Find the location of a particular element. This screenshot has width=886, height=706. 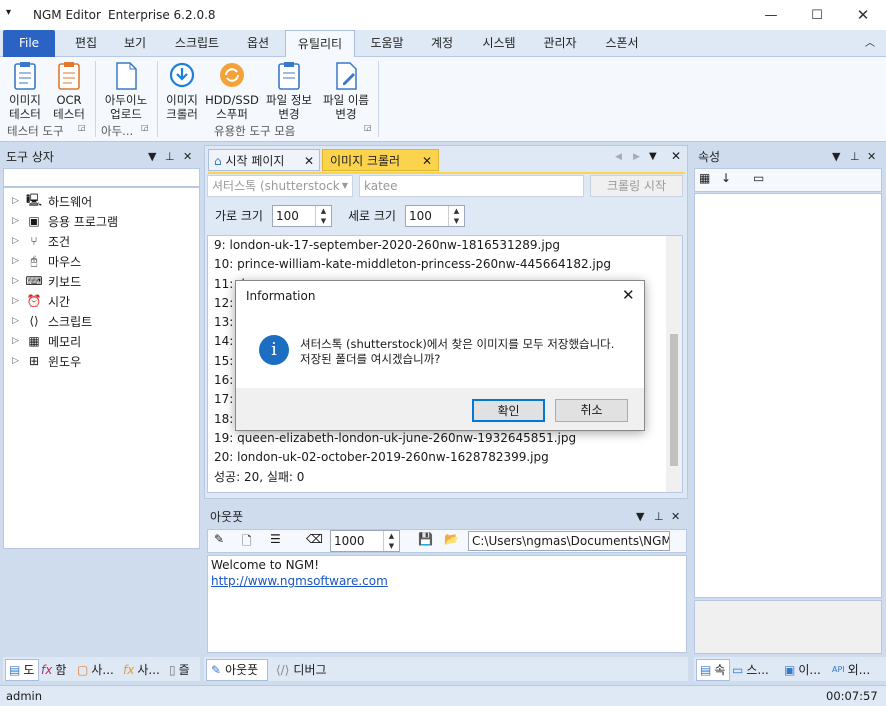

ocr-tester-button: OCR 테스터 is located at coordinates (69, 91).